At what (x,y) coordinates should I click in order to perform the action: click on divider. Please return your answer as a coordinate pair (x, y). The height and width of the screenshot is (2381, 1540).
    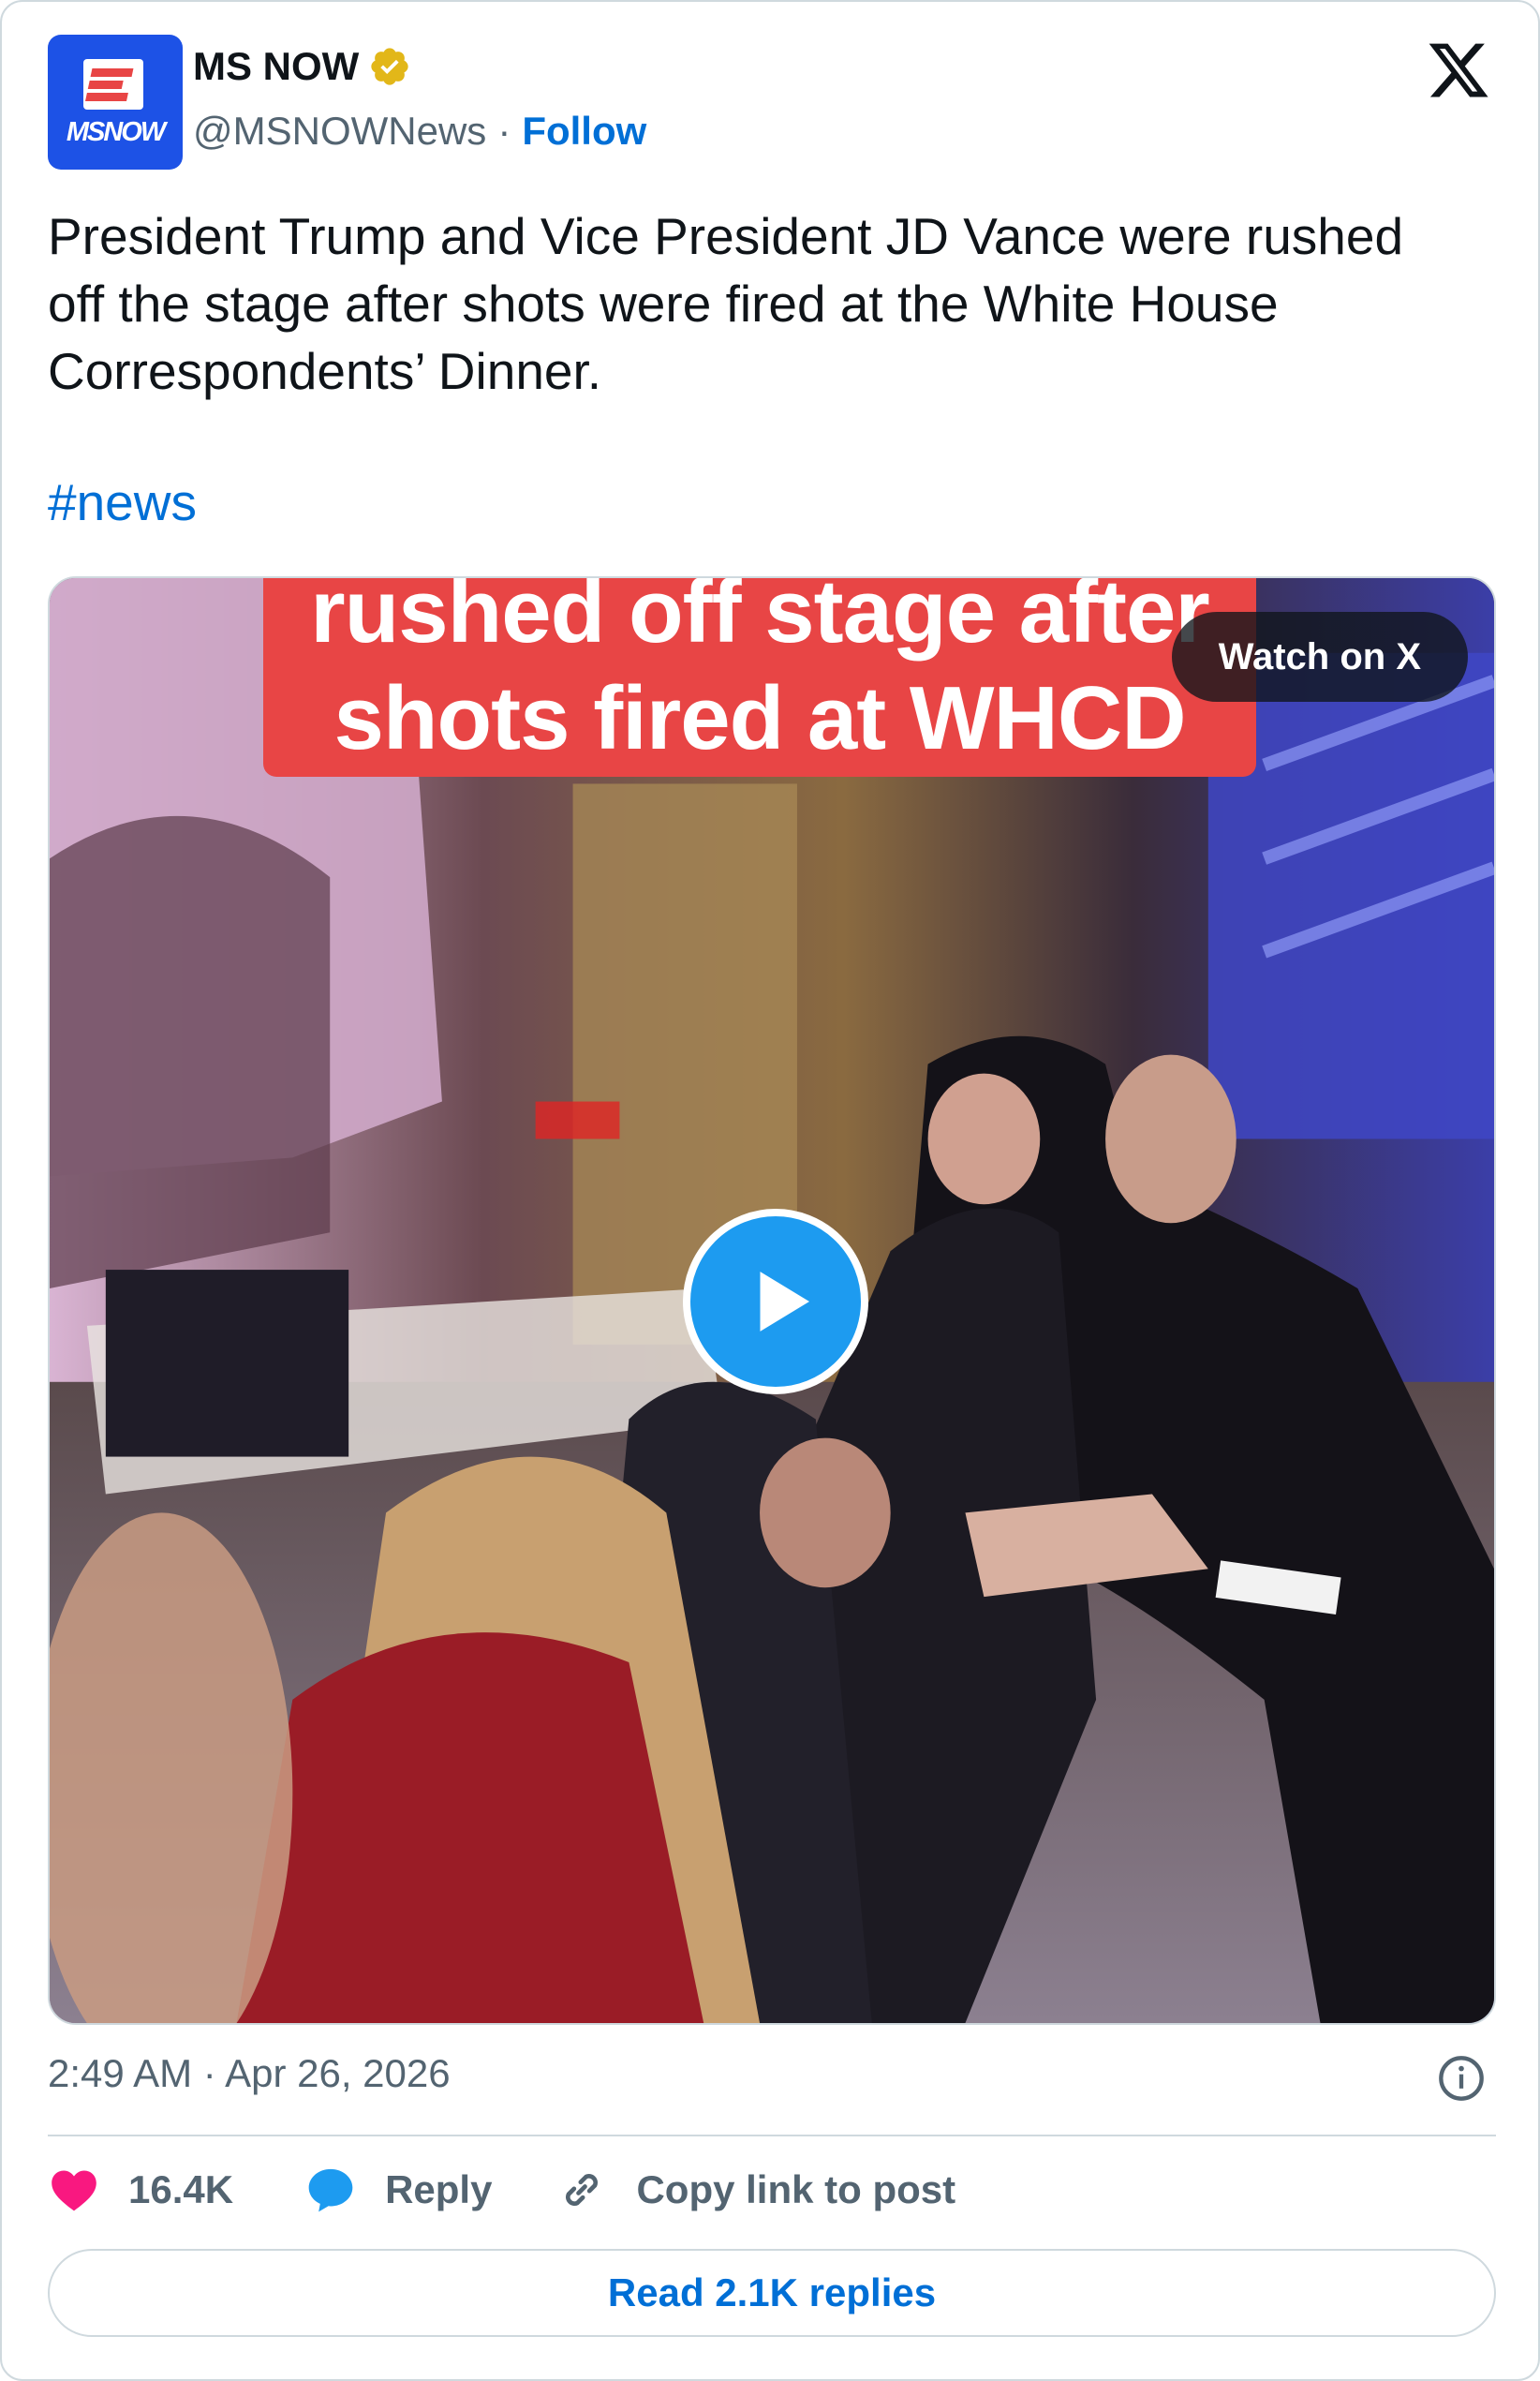
    Looking at the image, I should click on (772, 2135).